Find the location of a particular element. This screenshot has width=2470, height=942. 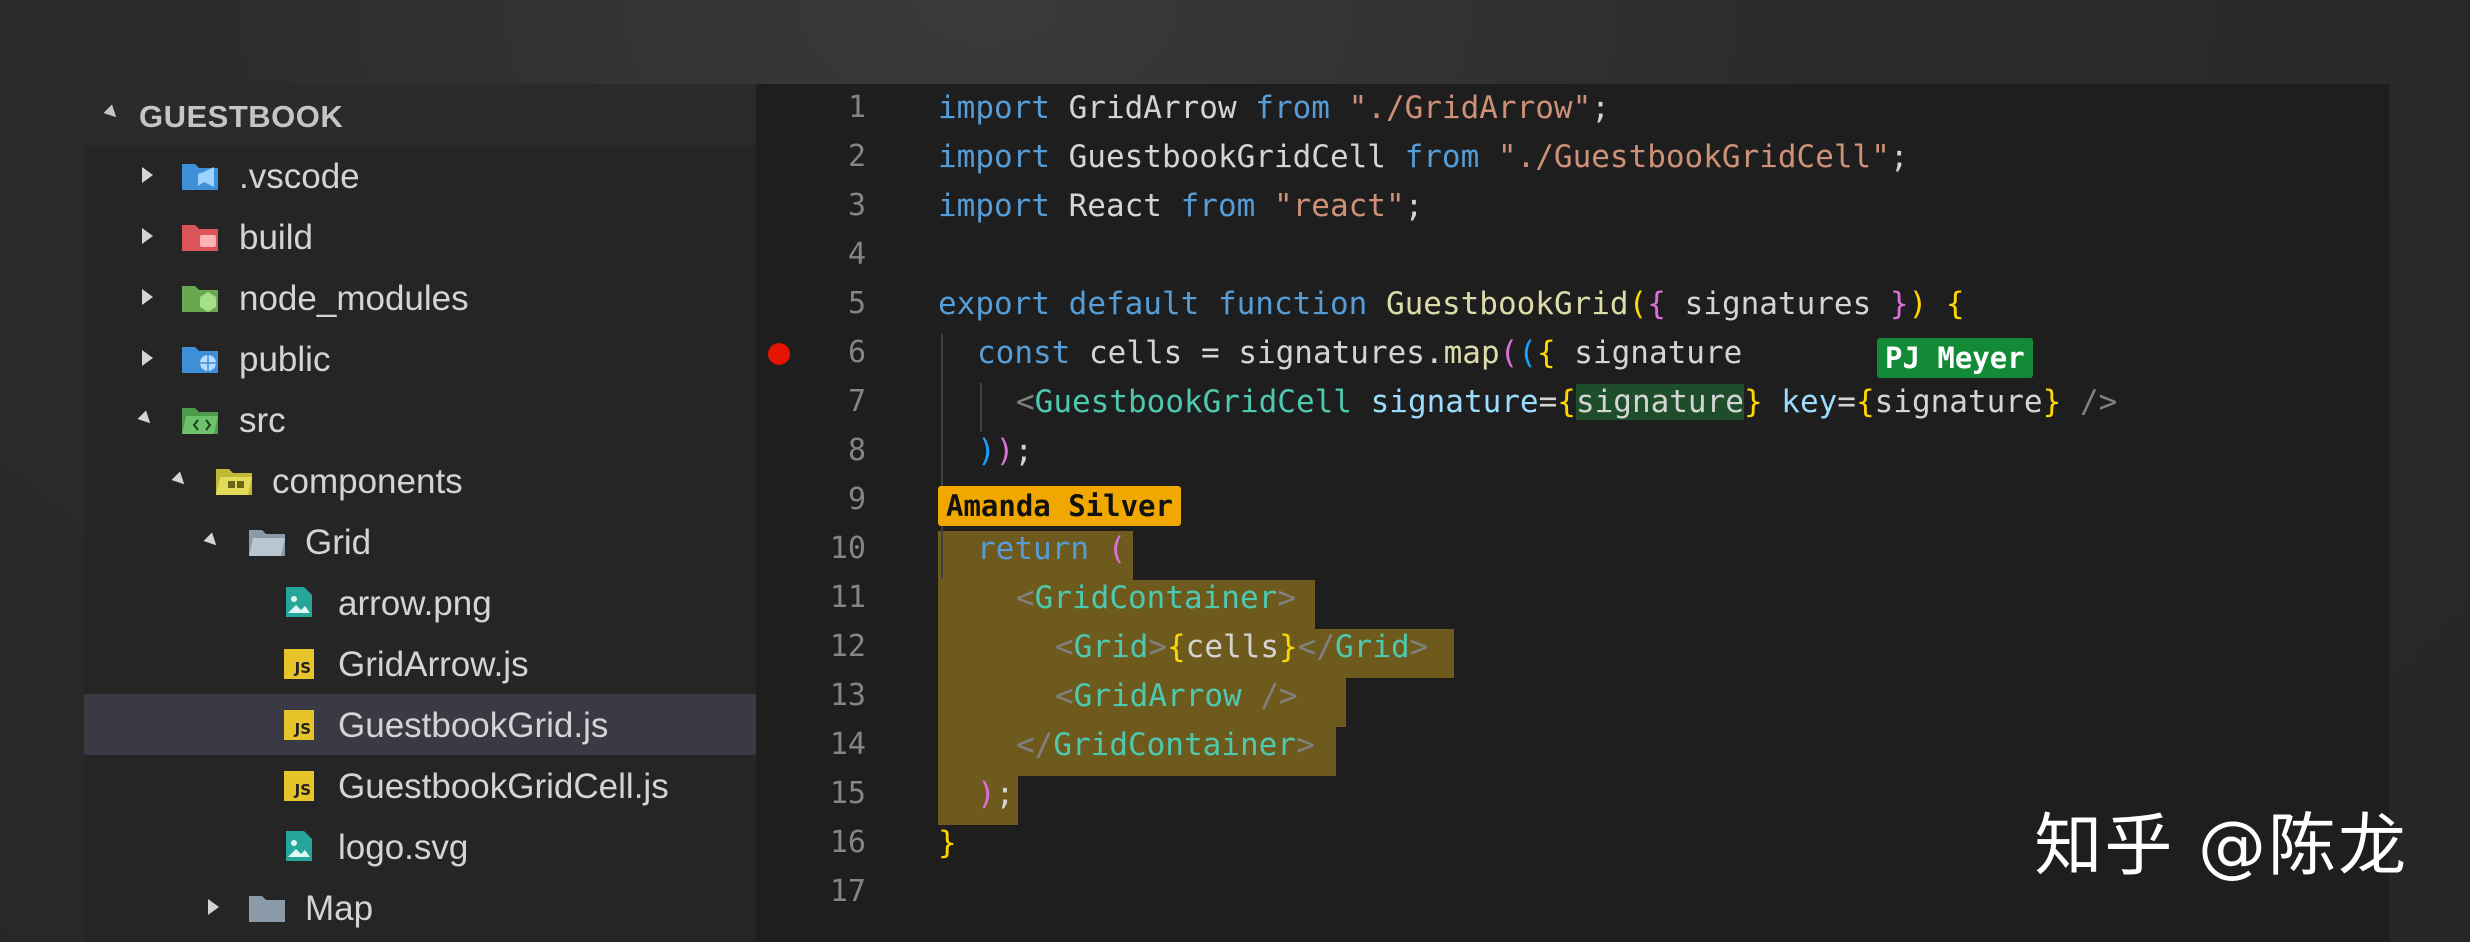

line-number: 6 is located at coordinates (856, 352).